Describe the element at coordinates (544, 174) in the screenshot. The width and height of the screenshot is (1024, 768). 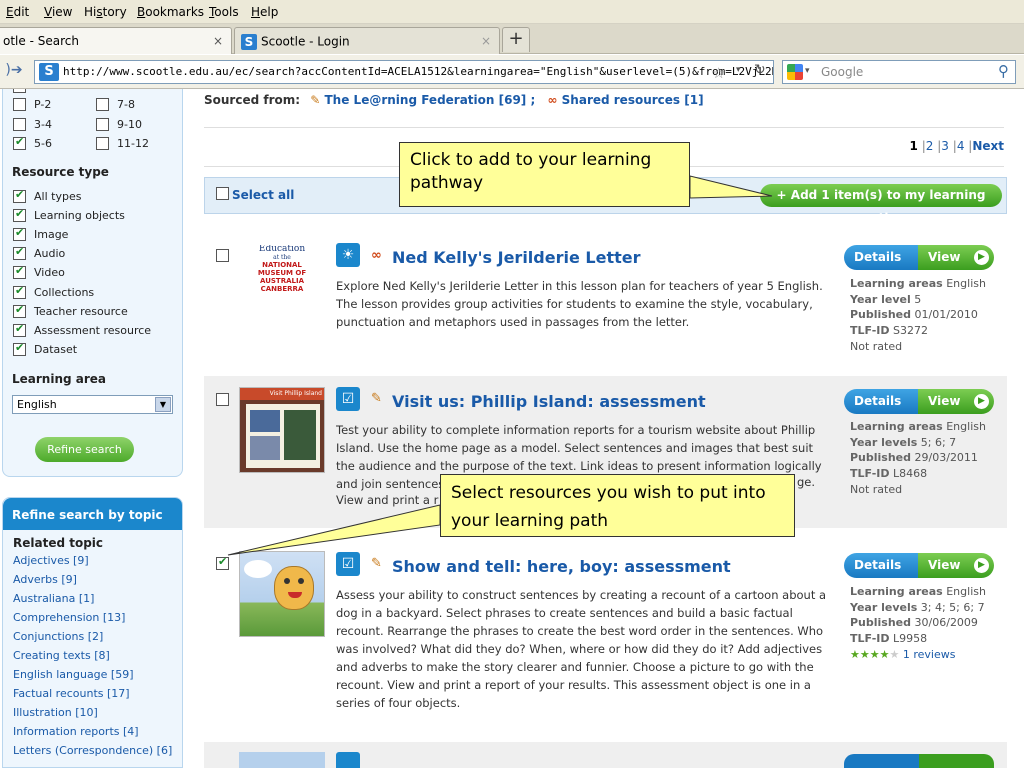
I see `callout-add: Click to add to your learning pathway` at that location.